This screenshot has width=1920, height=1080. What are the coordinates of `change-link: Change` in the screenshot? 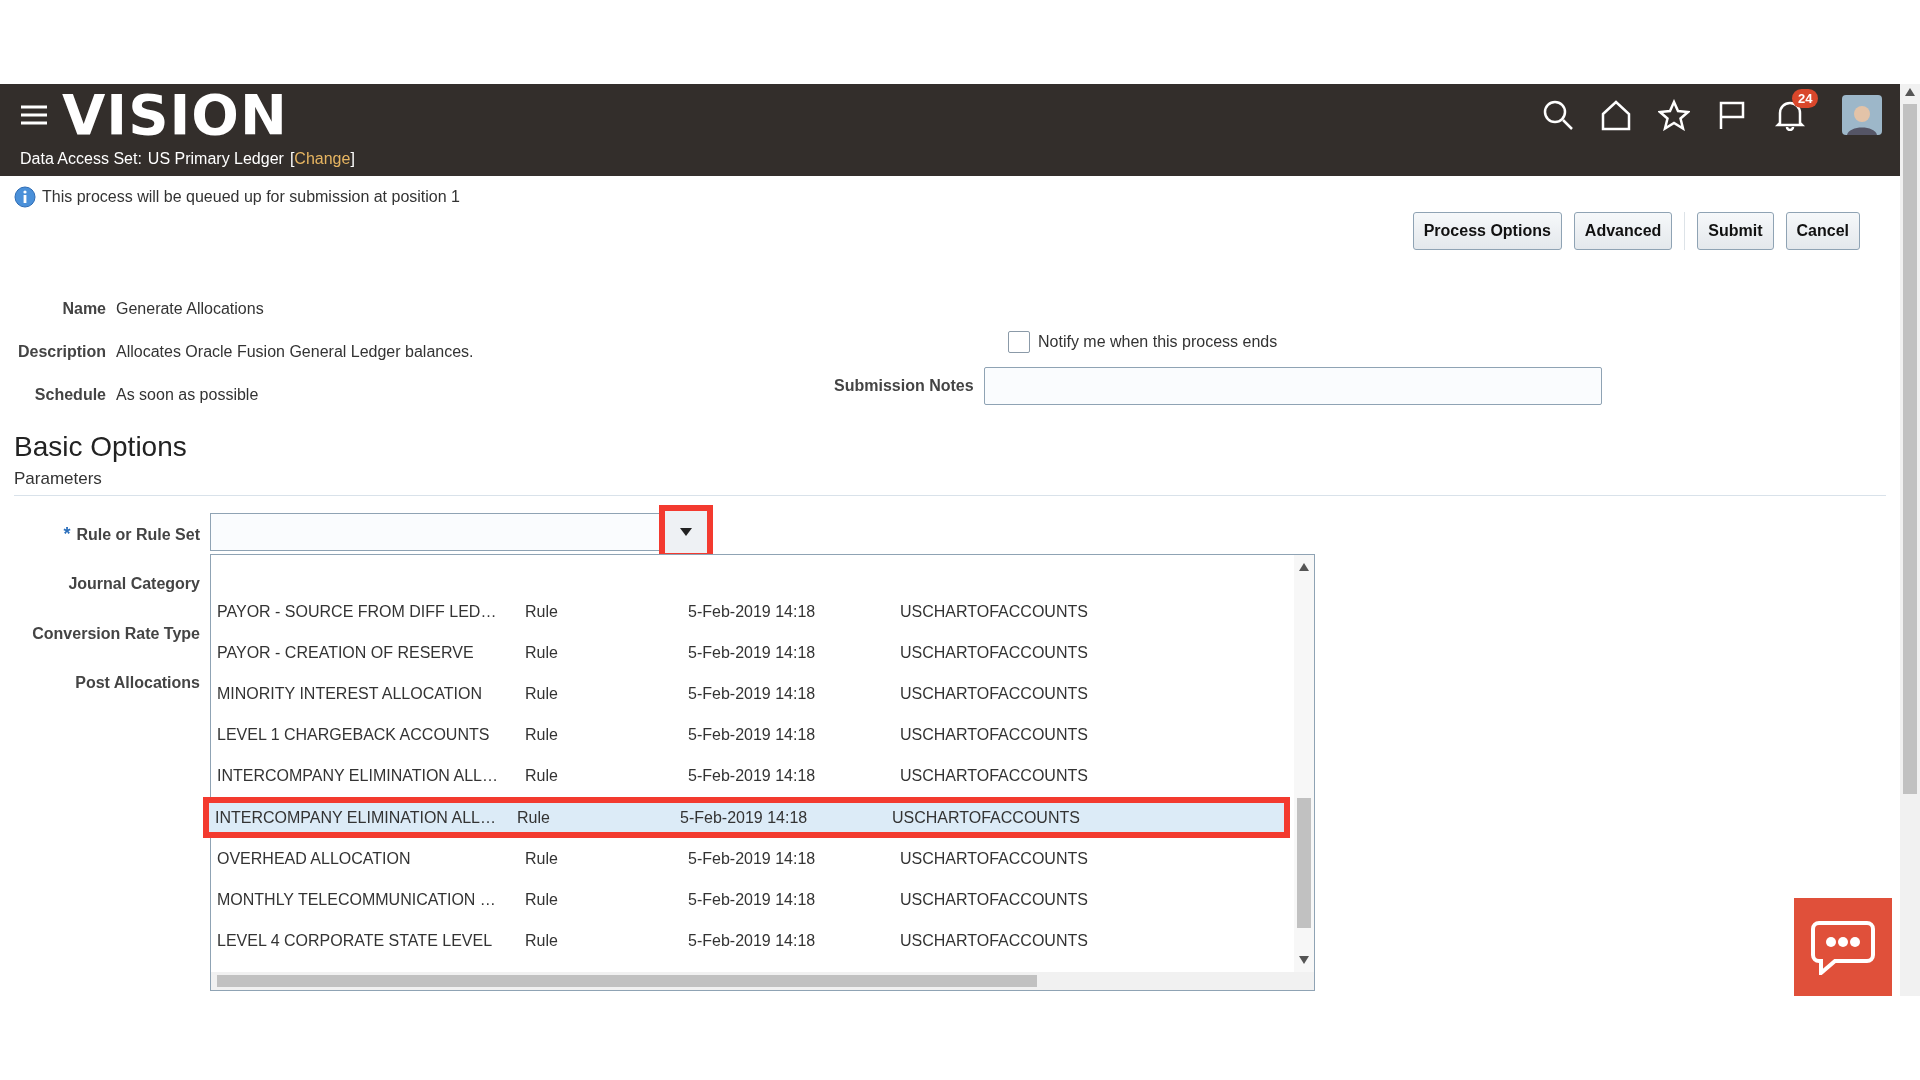 It's located at (322, 158).